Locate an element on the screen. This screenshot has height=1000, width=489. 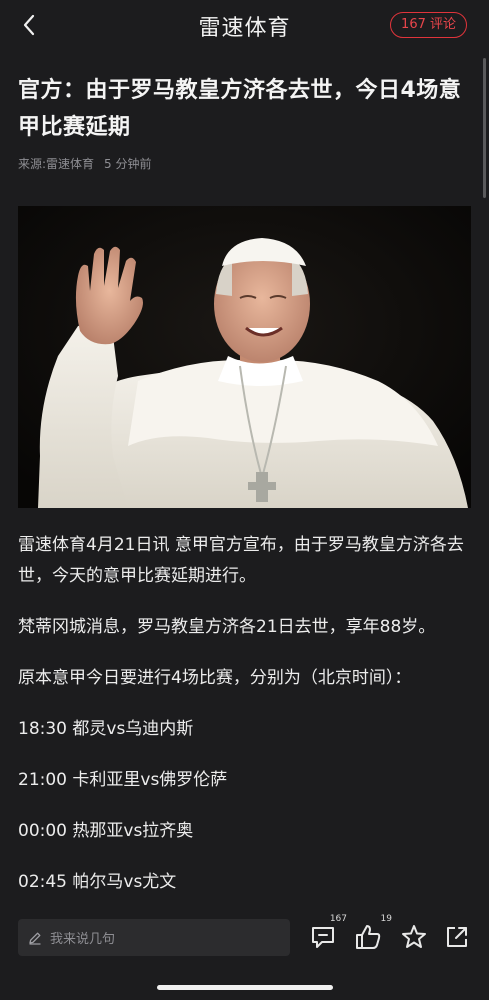
share-button is located at coordinates (458, 937).